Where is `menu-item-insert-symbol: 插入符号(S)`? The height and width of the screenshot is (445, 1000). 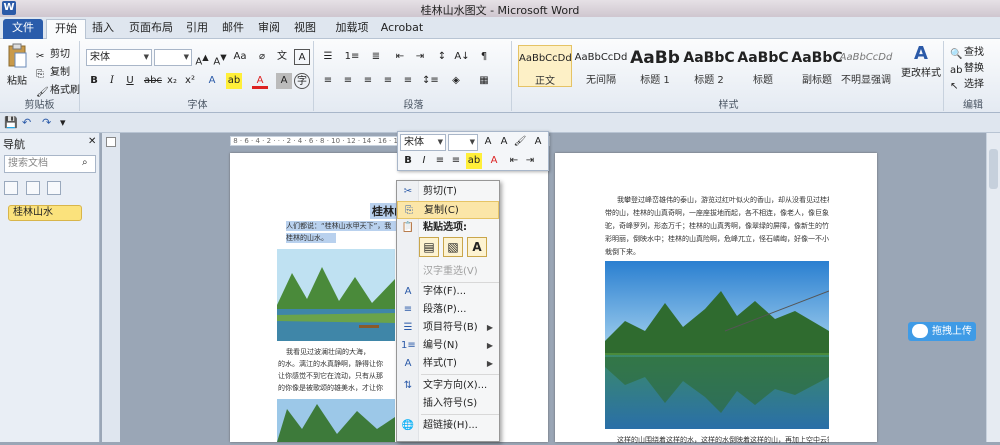
menu-item-insert-symbol: 插入符号(S) is located at coordinates (448, 404).